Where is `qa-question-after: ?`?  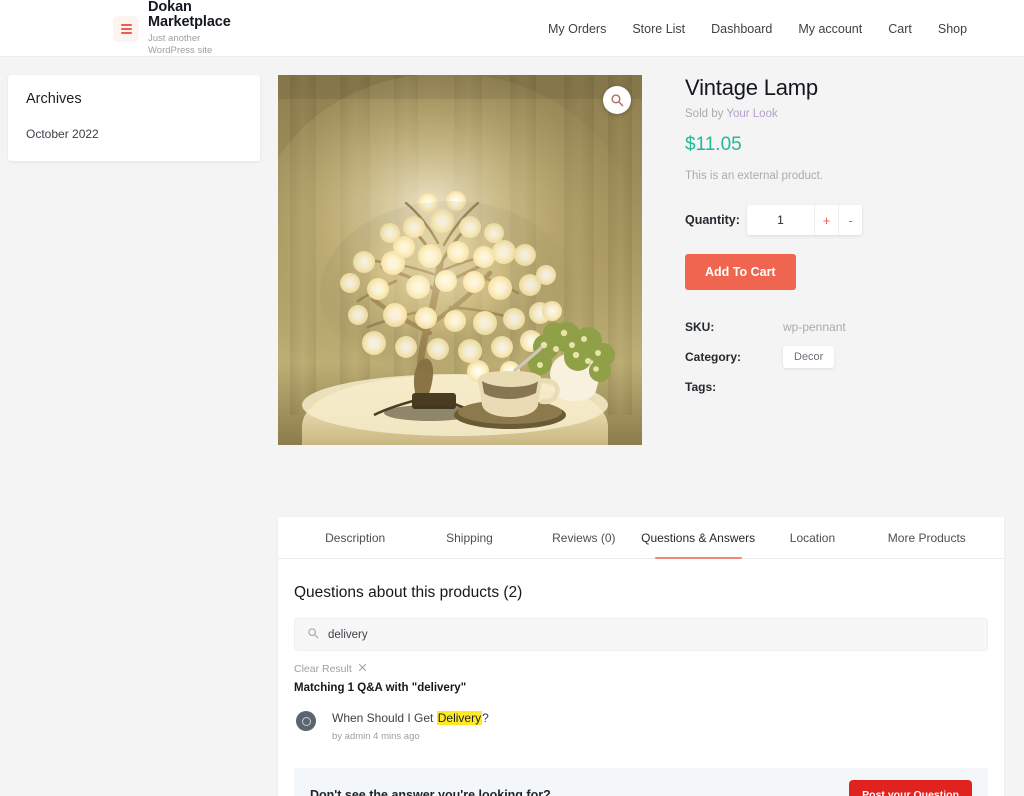
qa-question-after: ? is located at coordinates (485, 718).